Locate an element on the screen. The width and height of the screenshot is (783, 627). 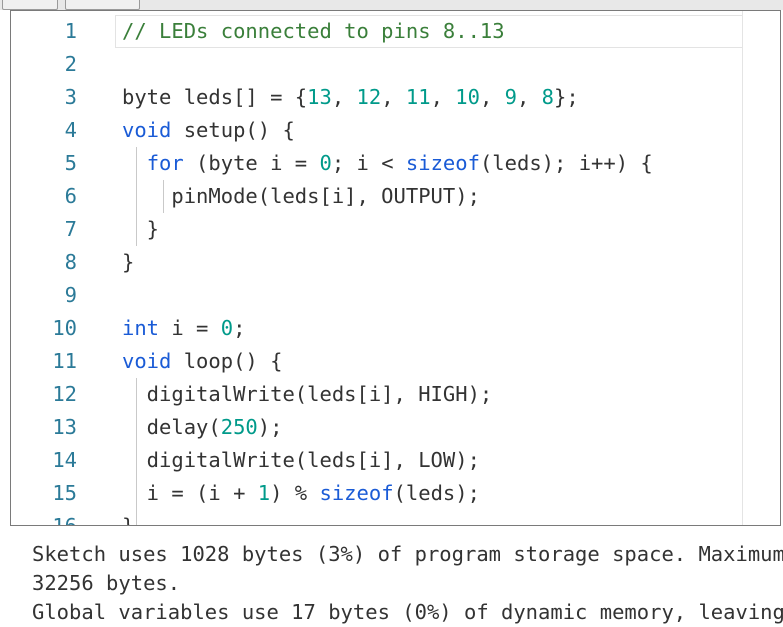
code-token: pinMode(leds[i], OUTPUT); is located at coordinates (301, 196).